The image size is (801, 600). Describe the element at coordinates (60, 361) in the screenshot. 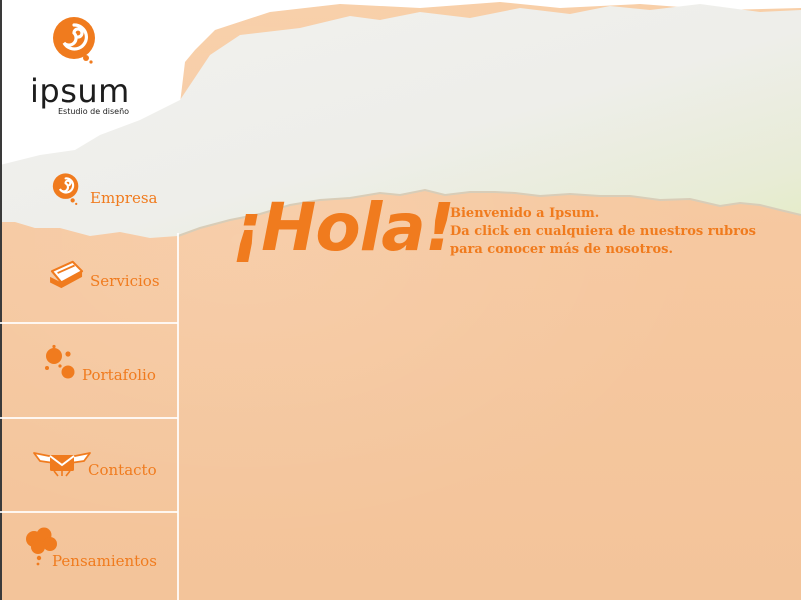

I see `paint-splash-icon` at that location.